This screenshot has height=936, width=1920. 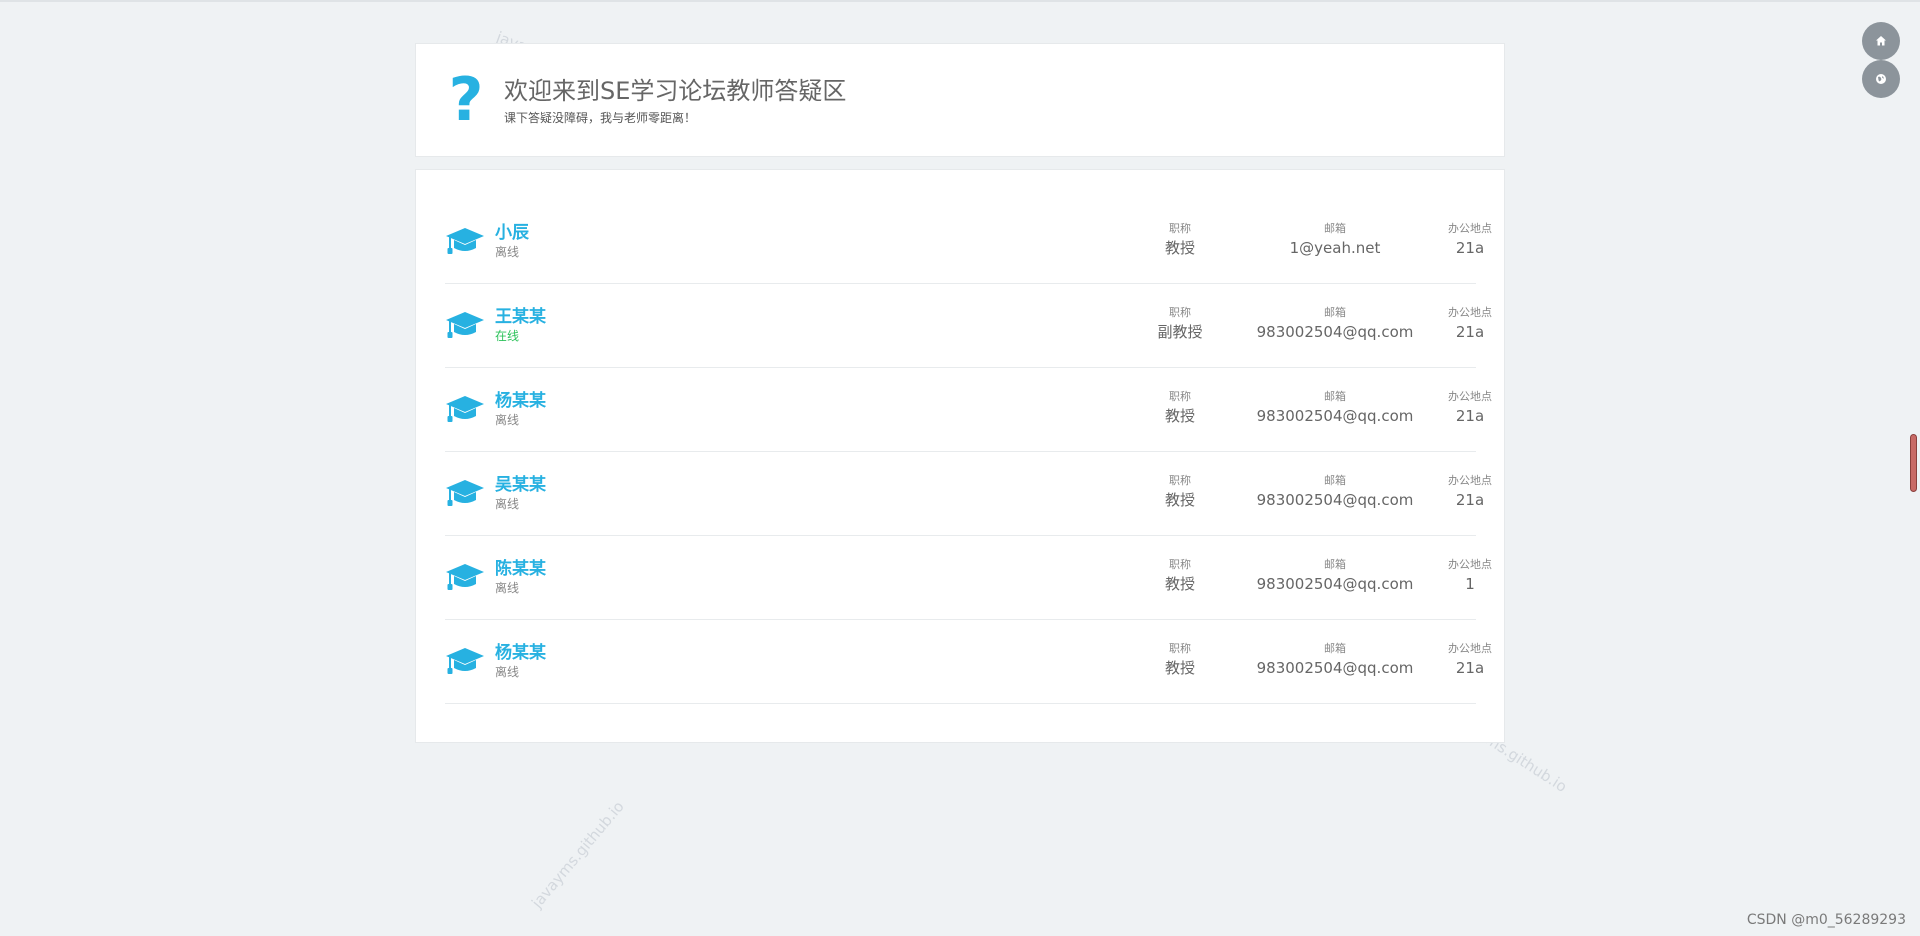 I want to click on globe-icon, so click(x=1881, y=79).